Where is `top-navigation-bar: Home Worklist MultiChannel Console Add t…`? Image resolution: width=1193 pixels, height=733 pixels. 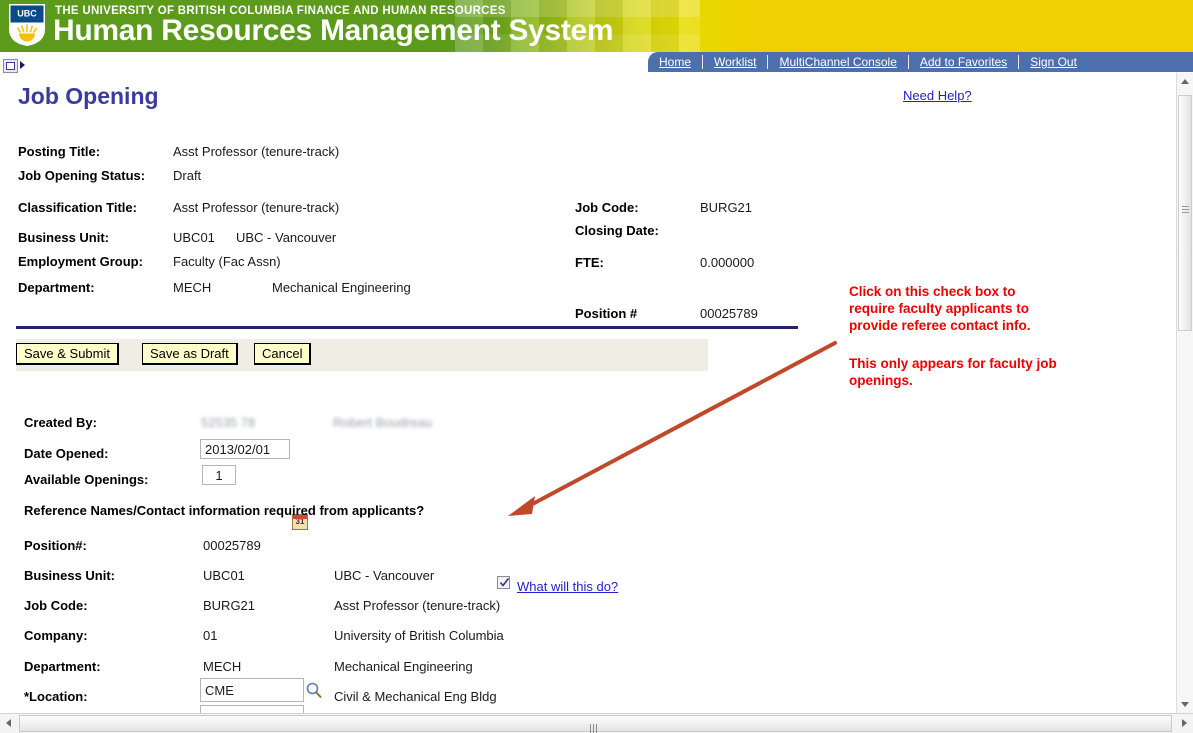
top-navigation-bar: Home Worklist MultiChannel Console Add t… is located at coordinates (596, 62).